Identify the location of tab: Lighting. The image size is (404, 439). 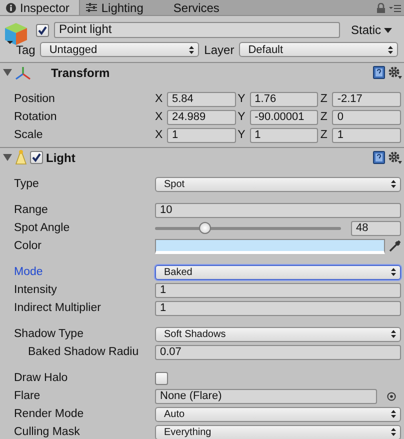
(117, 7).